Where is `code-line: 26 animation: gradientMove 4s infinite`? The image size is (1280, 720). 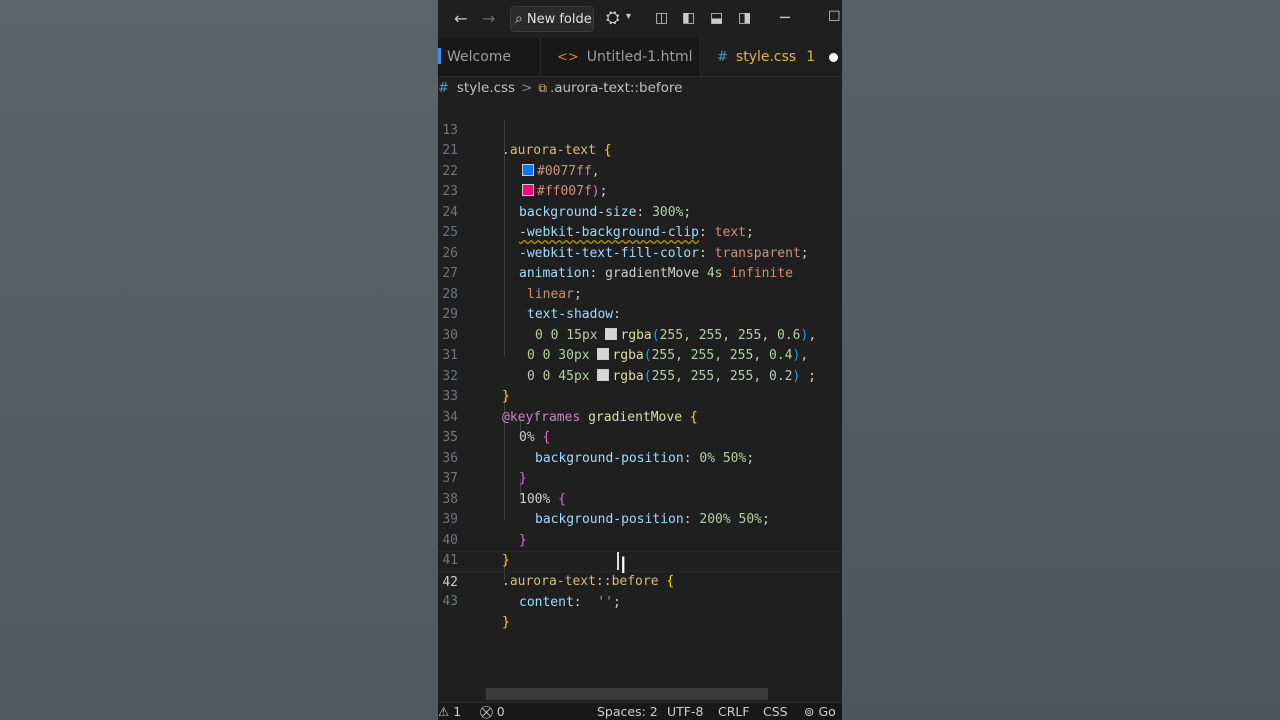
code-line: 26 animation: gradientMove 4s infinite is located at coordinates (640, 252).